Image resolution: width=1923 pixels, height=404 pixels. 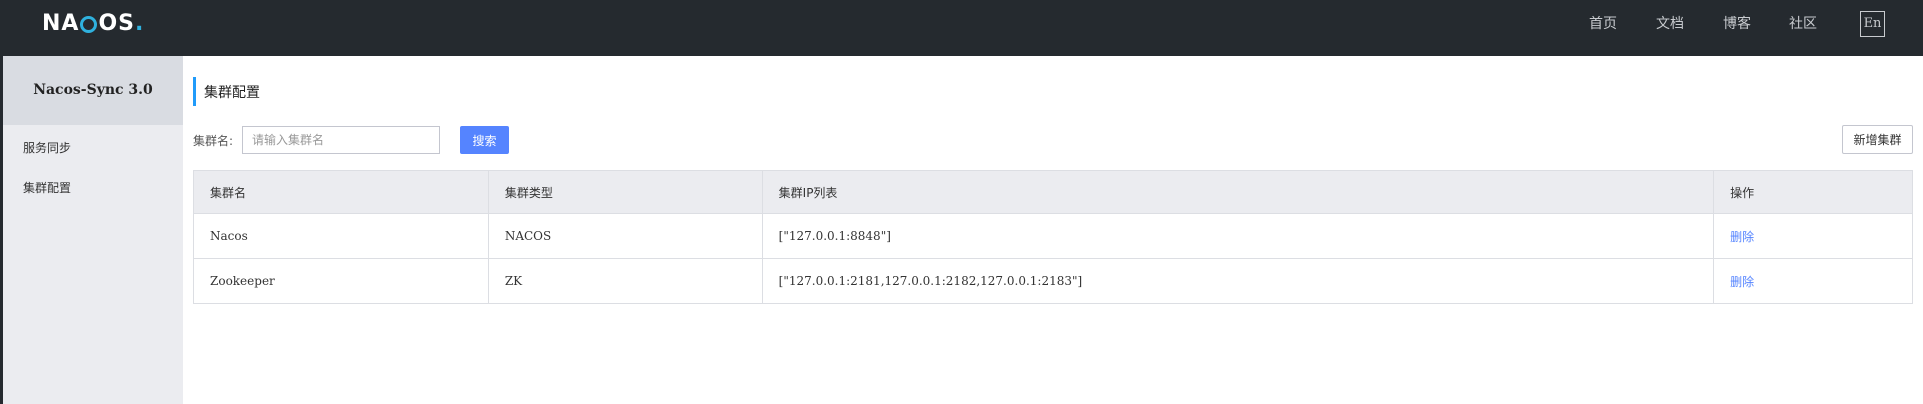 What do you see at coordinates (1238, 236) in the screenshot?
I see `cell-cluster-ips: ["127.0.0.1:8848"]` at bounding box center [1238, 236].